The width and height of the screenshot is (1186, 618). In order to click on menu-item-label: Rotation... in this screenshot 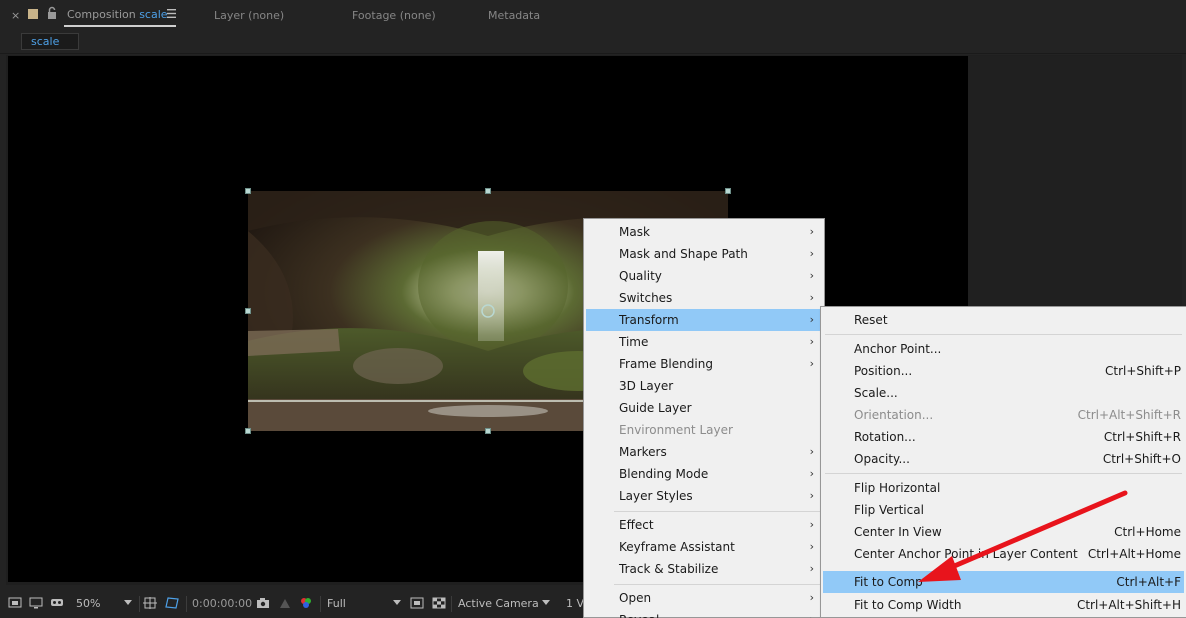, I will do `click(885, 437)`.